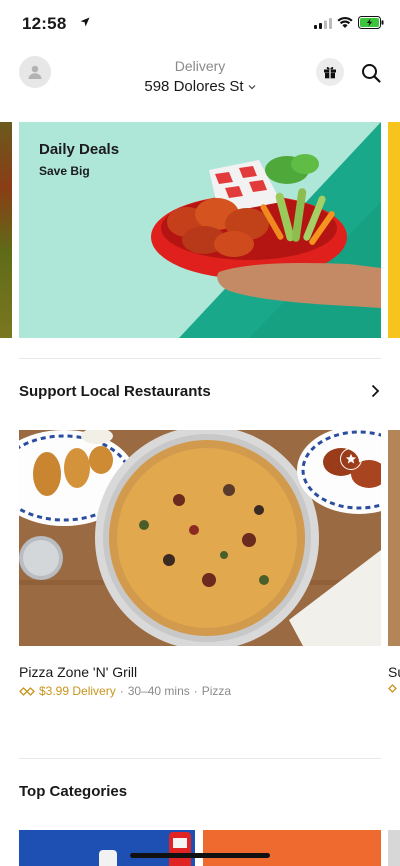 The height and width of the screenshot is (866, 400). I want to click on chevron-down-icon, so click(252, 86).